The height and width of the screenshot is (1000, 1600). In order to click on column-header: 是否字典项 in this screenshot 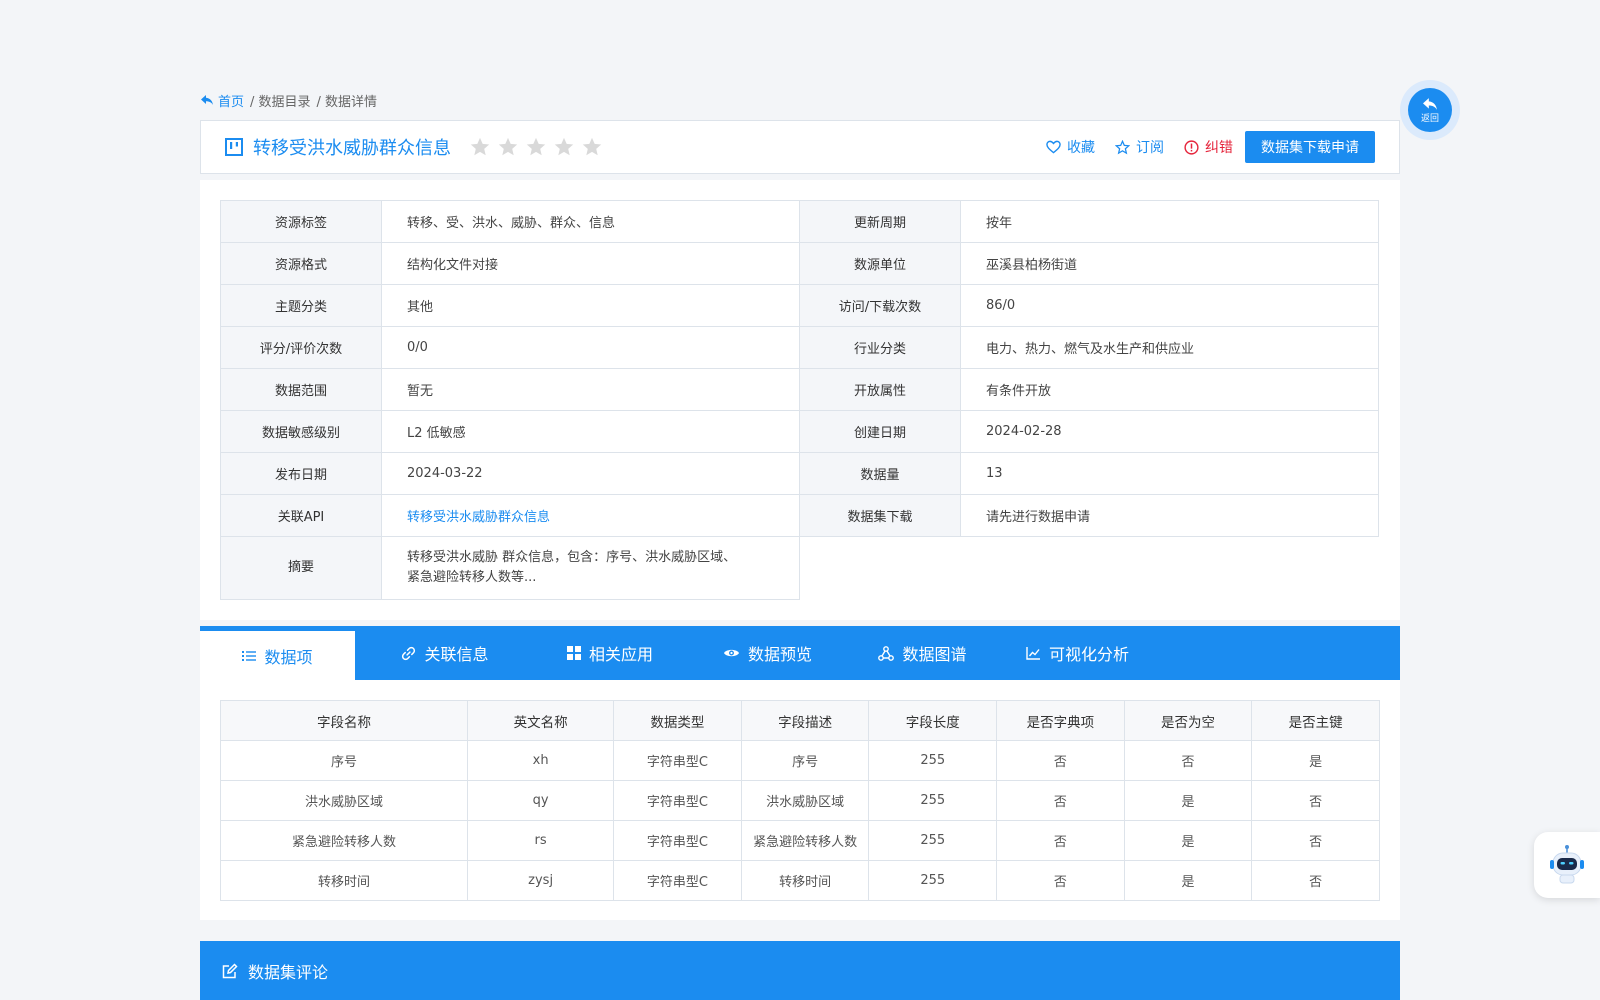, I will do `click(1060, 720)`.